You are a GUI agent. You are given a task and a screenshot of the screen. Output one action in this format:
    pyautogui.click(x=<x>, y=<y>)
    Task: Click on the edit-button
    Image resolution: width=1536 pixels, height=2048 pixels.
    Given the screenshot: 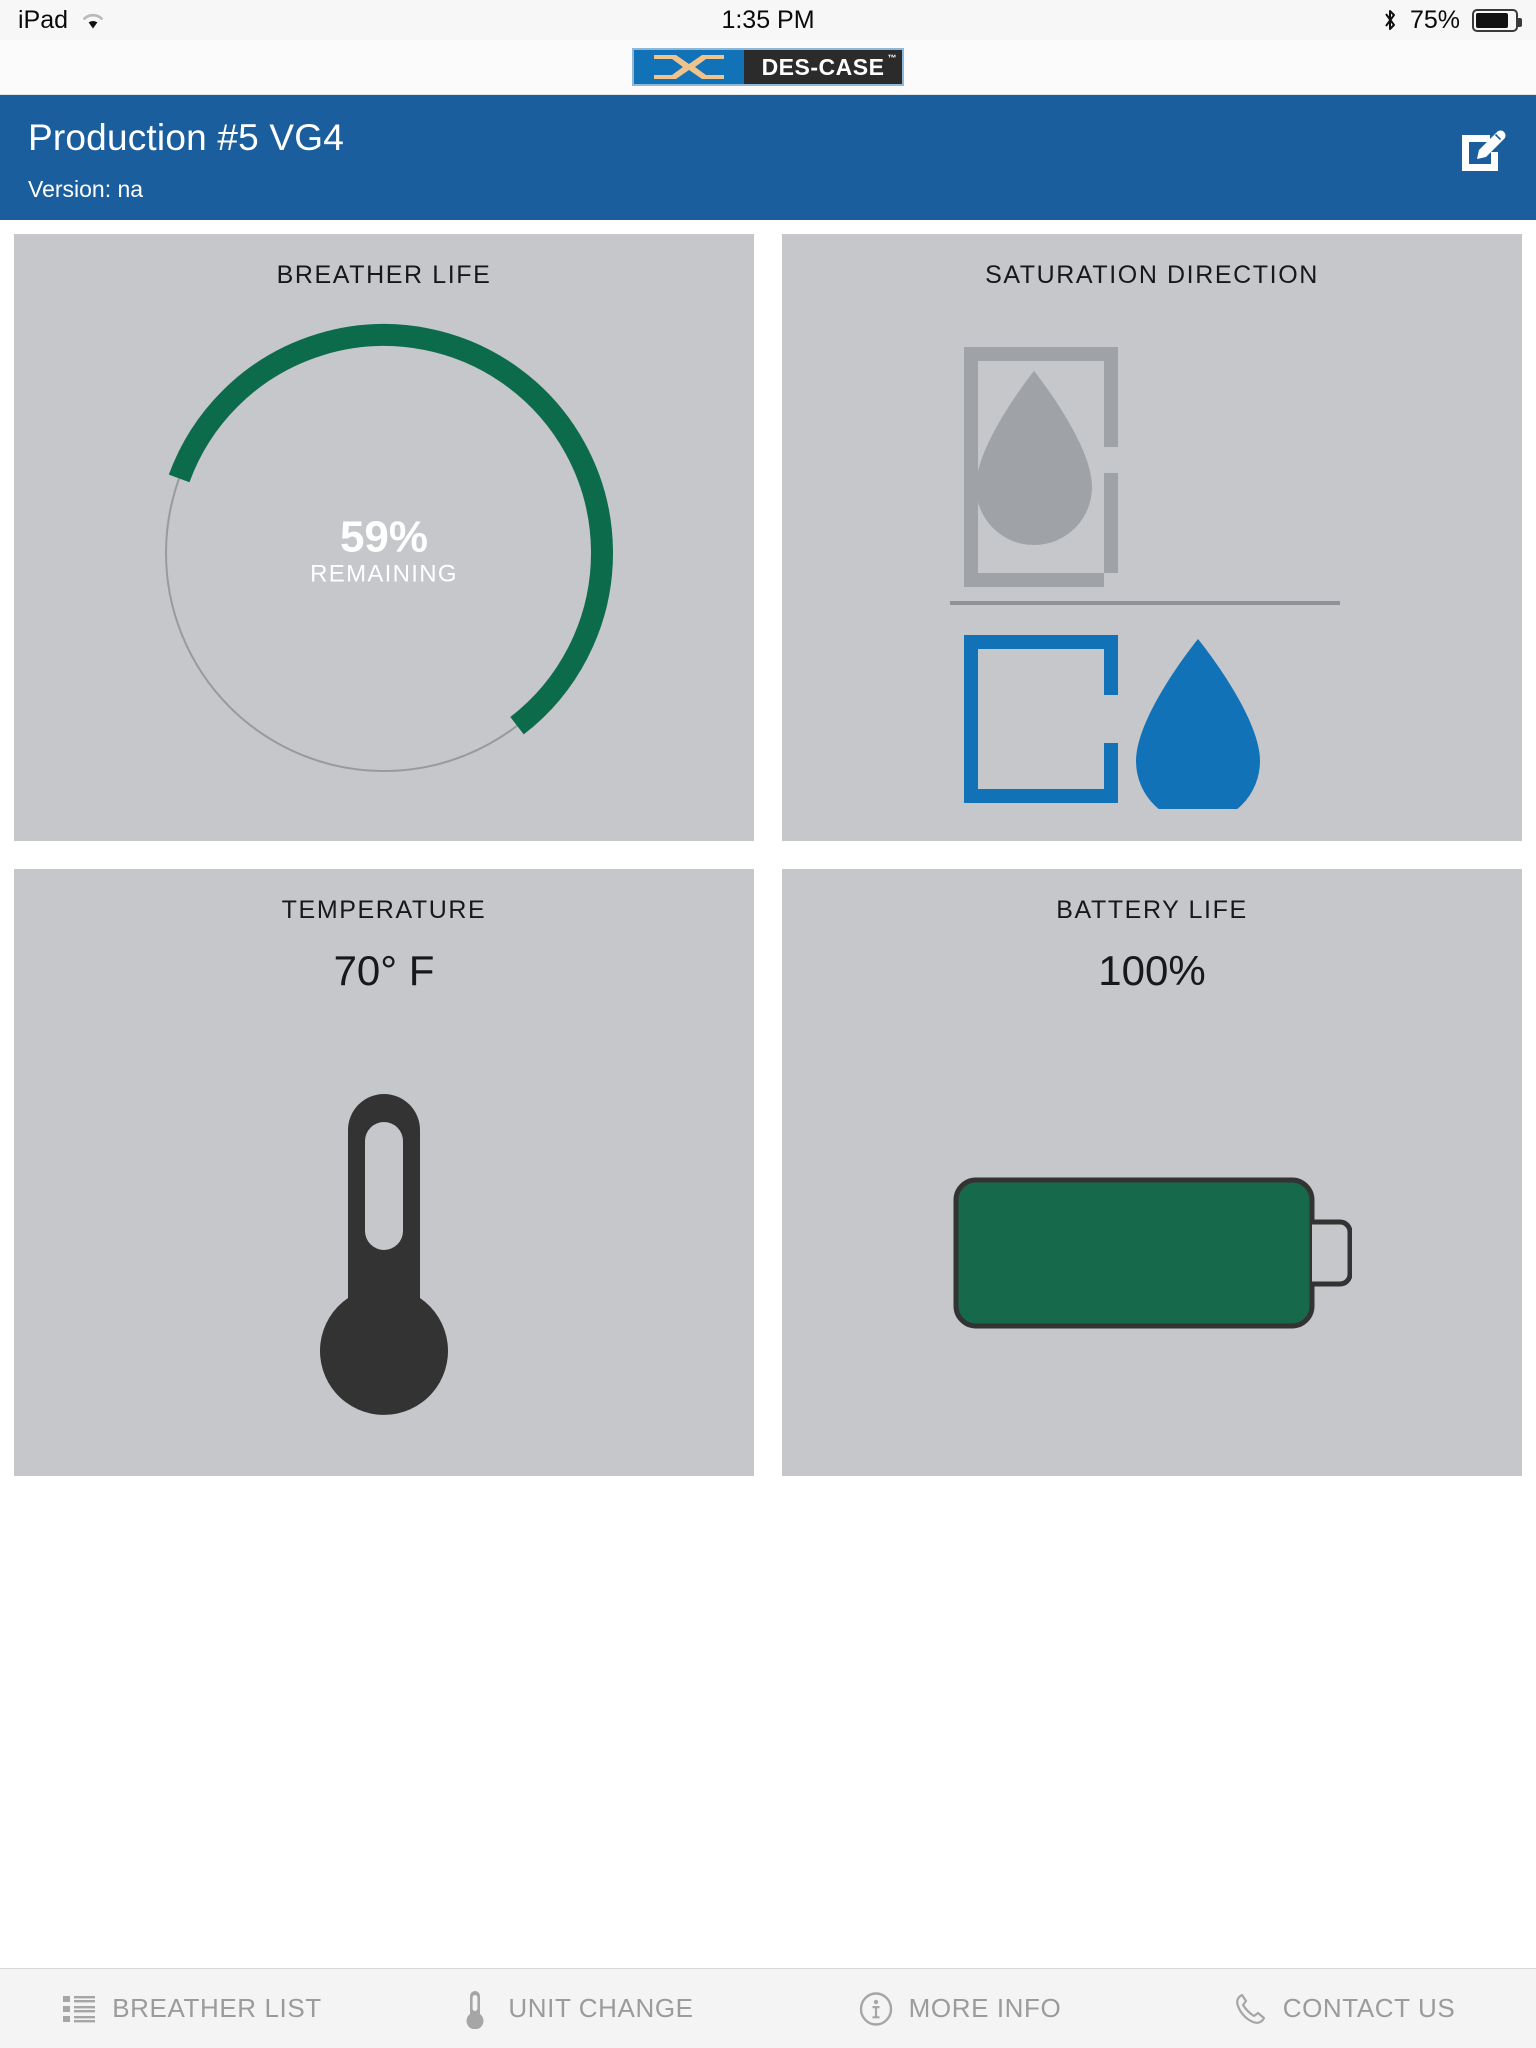 What is the action you would take?
    pyautogui.click(x=1482, y=151)
    